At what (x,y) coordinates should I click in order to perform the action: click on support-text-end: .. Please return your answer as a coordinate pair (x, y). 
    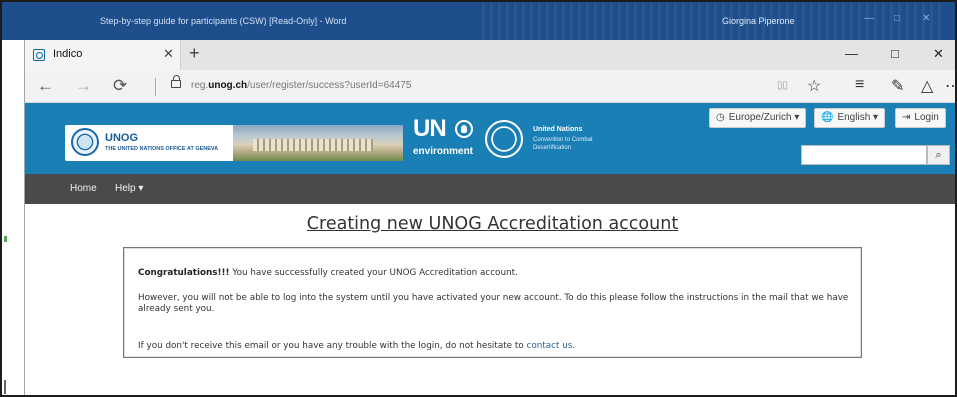
    Looking at the image, I should click on (574, 346).